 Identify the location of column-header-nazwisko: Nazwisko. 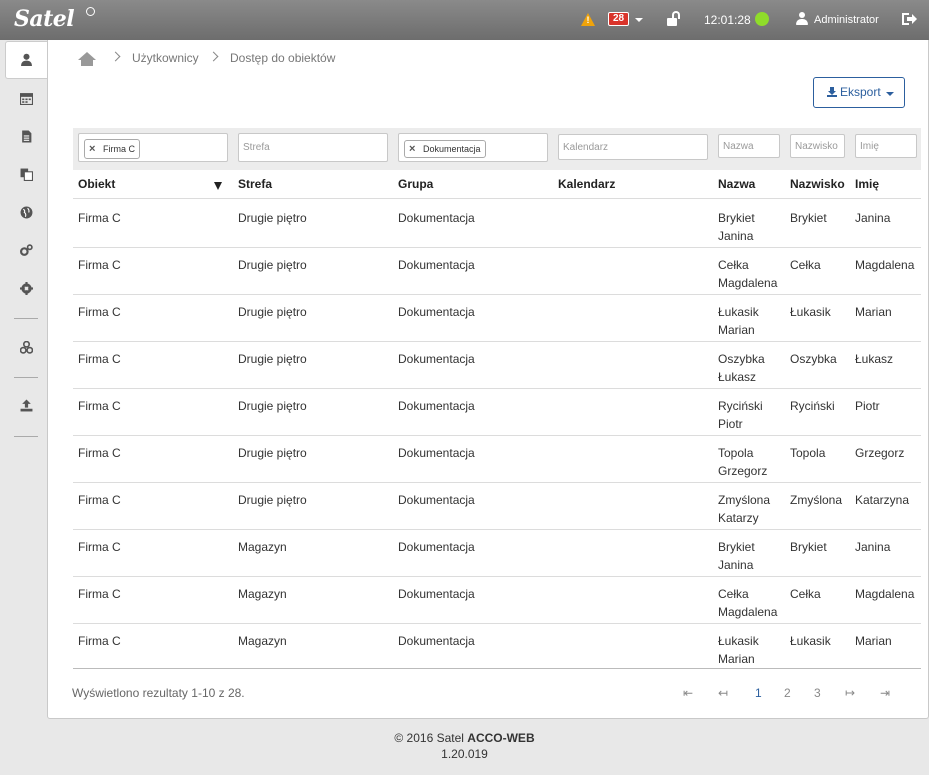
(817, 184).